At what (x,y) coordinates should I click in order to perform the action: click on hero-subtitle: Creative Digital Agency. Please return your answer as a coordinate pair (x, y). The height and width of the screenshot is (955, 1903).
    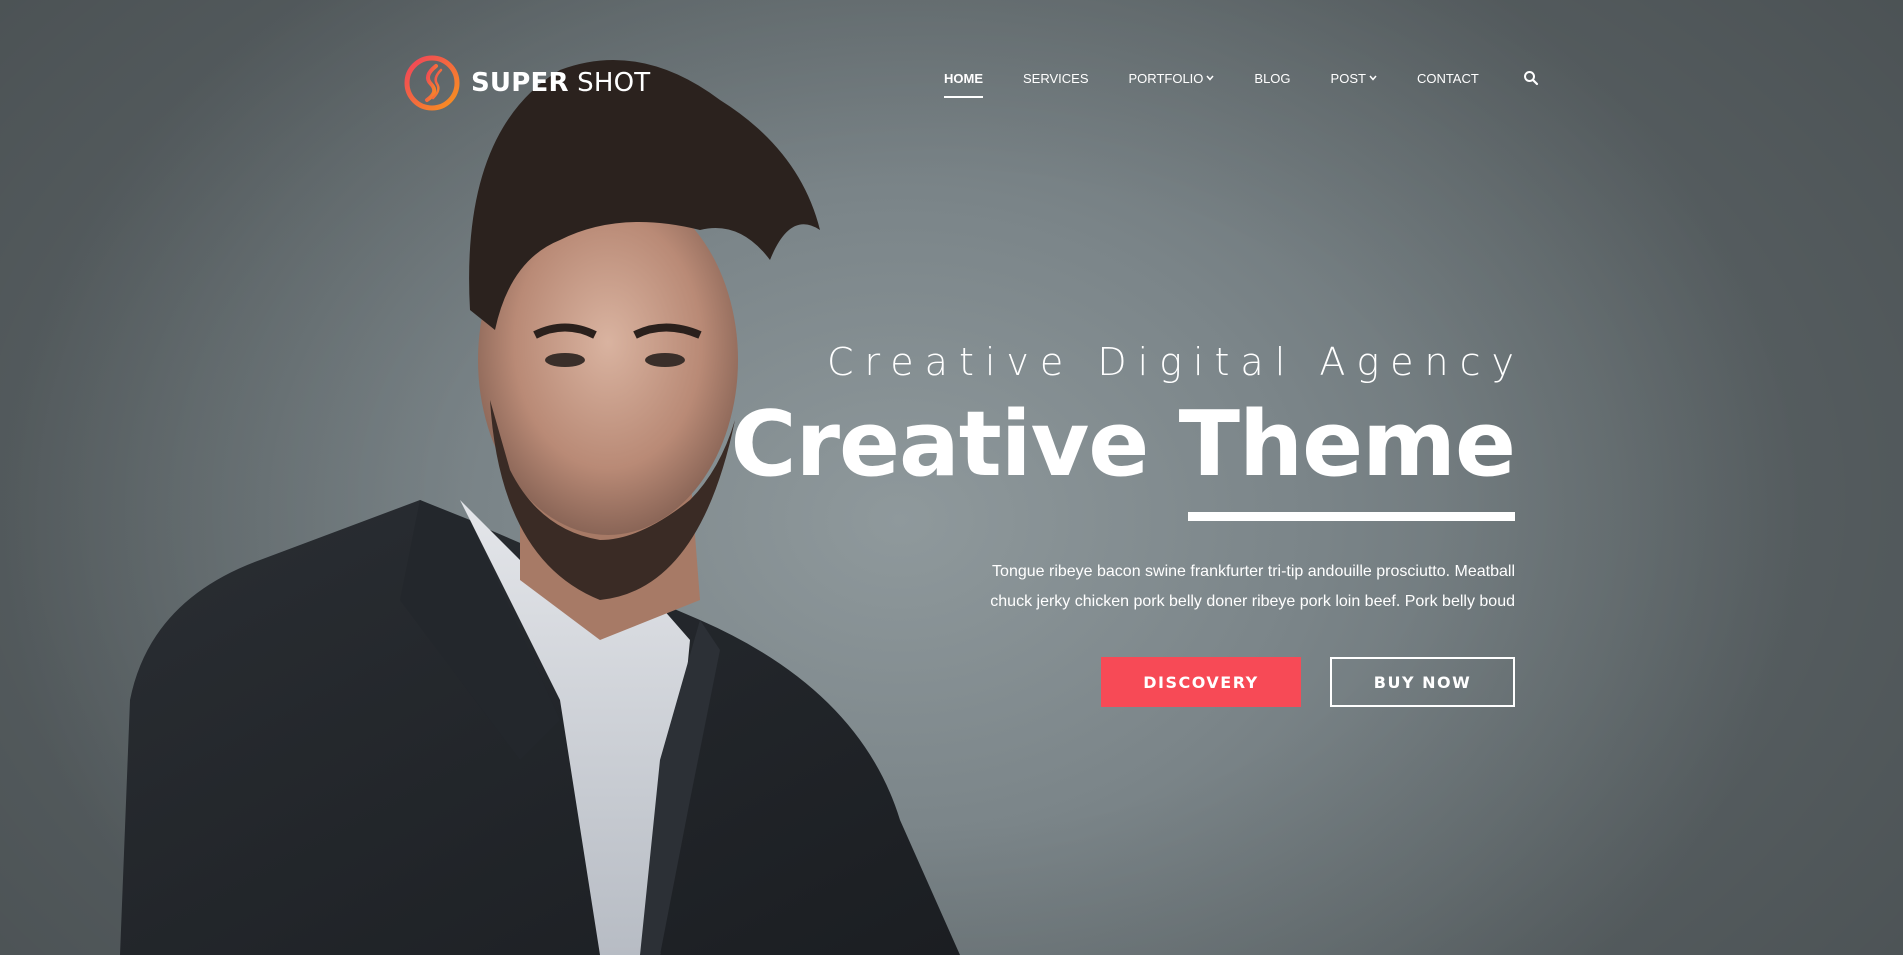
    Looking at the image, I should click on (1175, 362).